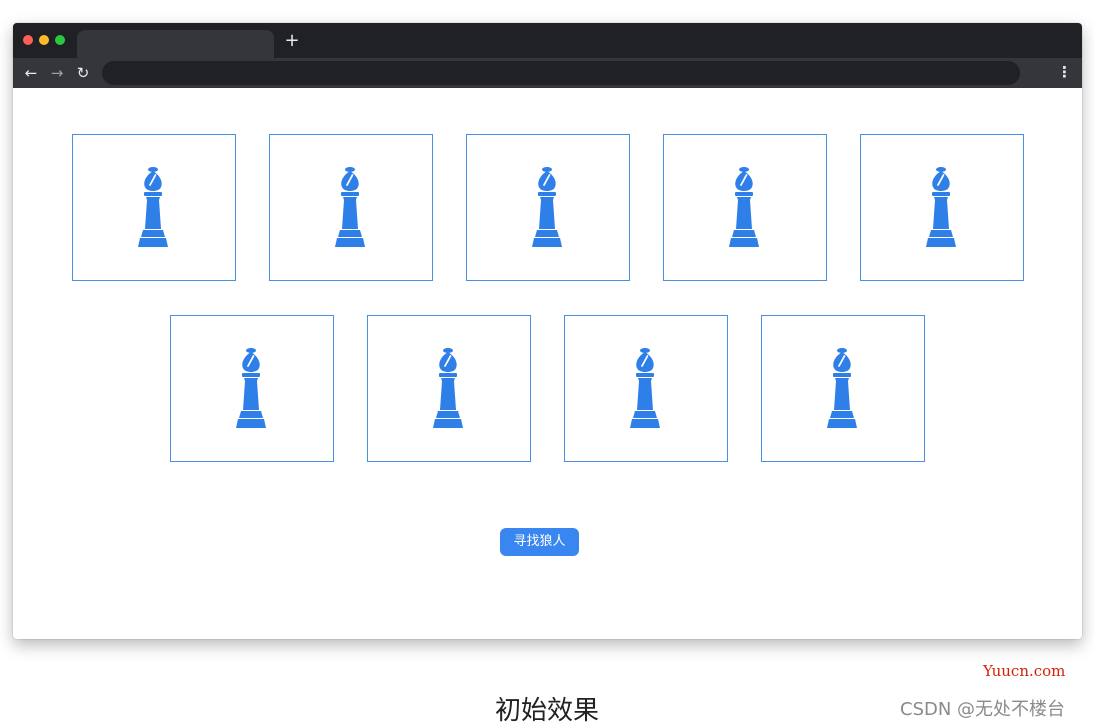 This screenshot has width=1094, height=727. I want to click on site-watermark: Yuucn.com, so click(1024, 671).